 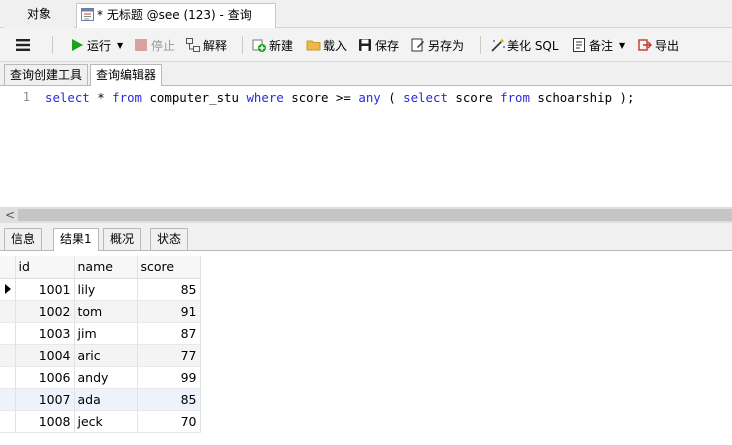 I want to click on cell-score: 87, so click(x=169, y=333).